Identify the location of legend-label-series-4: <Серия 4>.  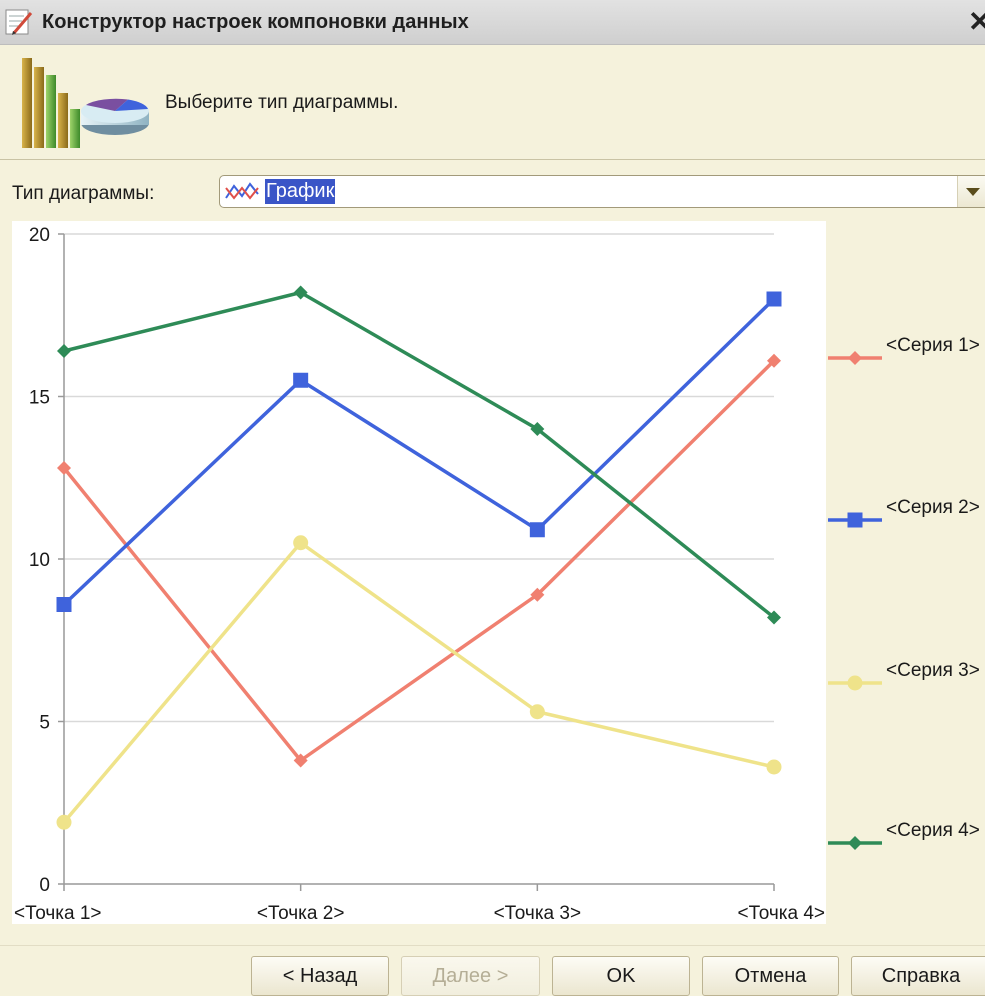
(933, 830).